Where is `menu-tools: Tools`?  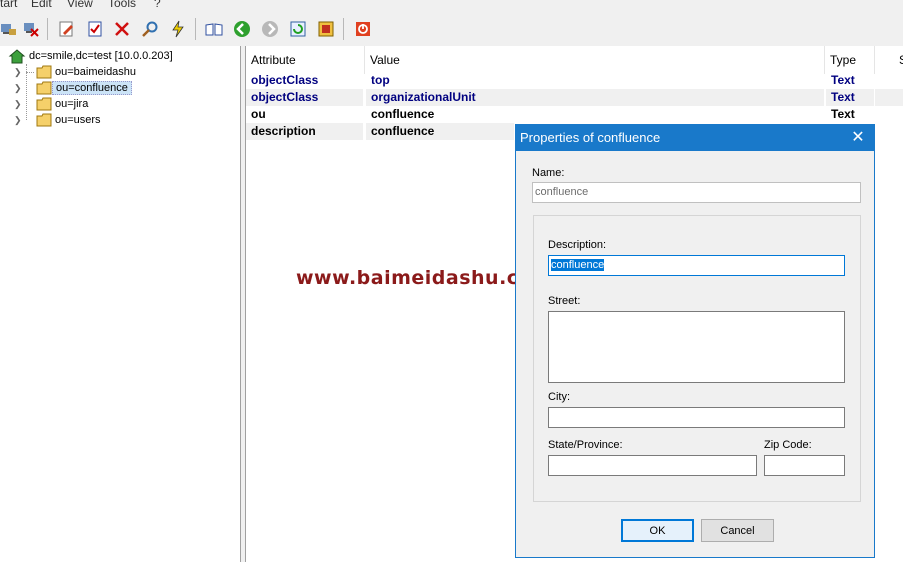
menu-tools: Tools is located at coordinates (122, 5).